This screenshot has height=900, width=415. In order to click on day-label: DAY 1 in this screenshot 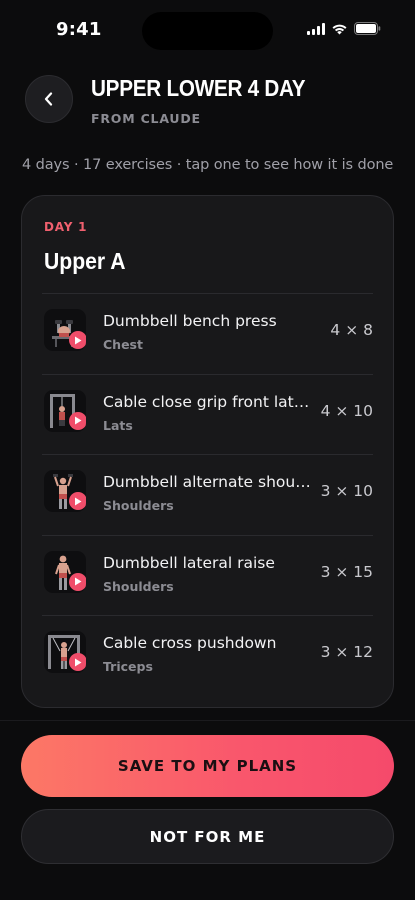, I will do `click(66, 227)`.